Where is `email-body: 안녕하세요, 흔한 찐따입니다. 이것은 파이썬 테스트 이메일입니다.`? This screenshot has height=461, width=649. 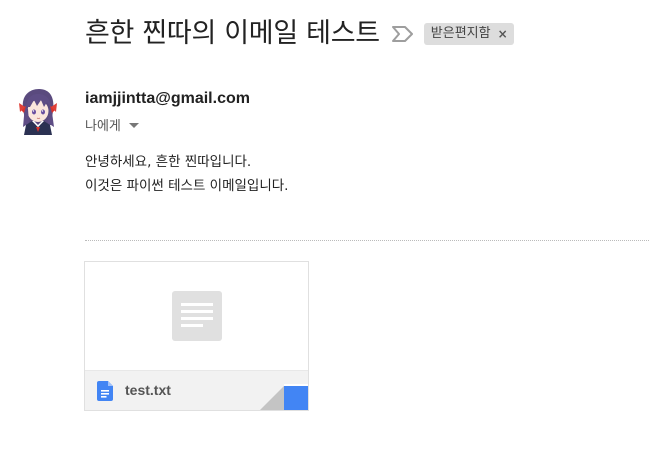 email-body: 안녕하세요, 흔한 찐따입니다. 이것은 파이썬 테스트 이메일입니다. is located at coordinates (186, 174).